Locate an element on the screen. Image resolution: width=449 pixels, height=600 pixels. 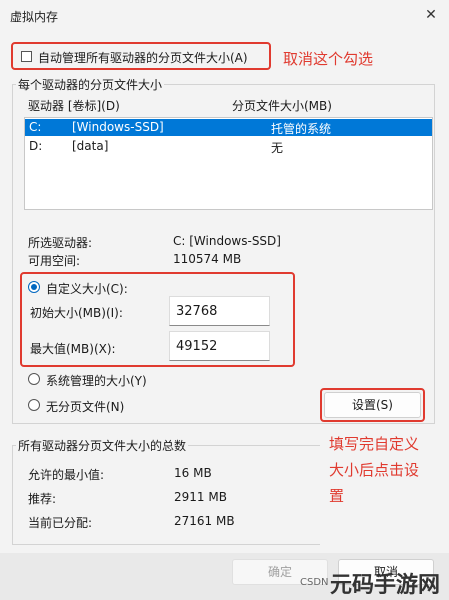
drive-label: [Windows-SSD] is located at coordinates (118, 127).